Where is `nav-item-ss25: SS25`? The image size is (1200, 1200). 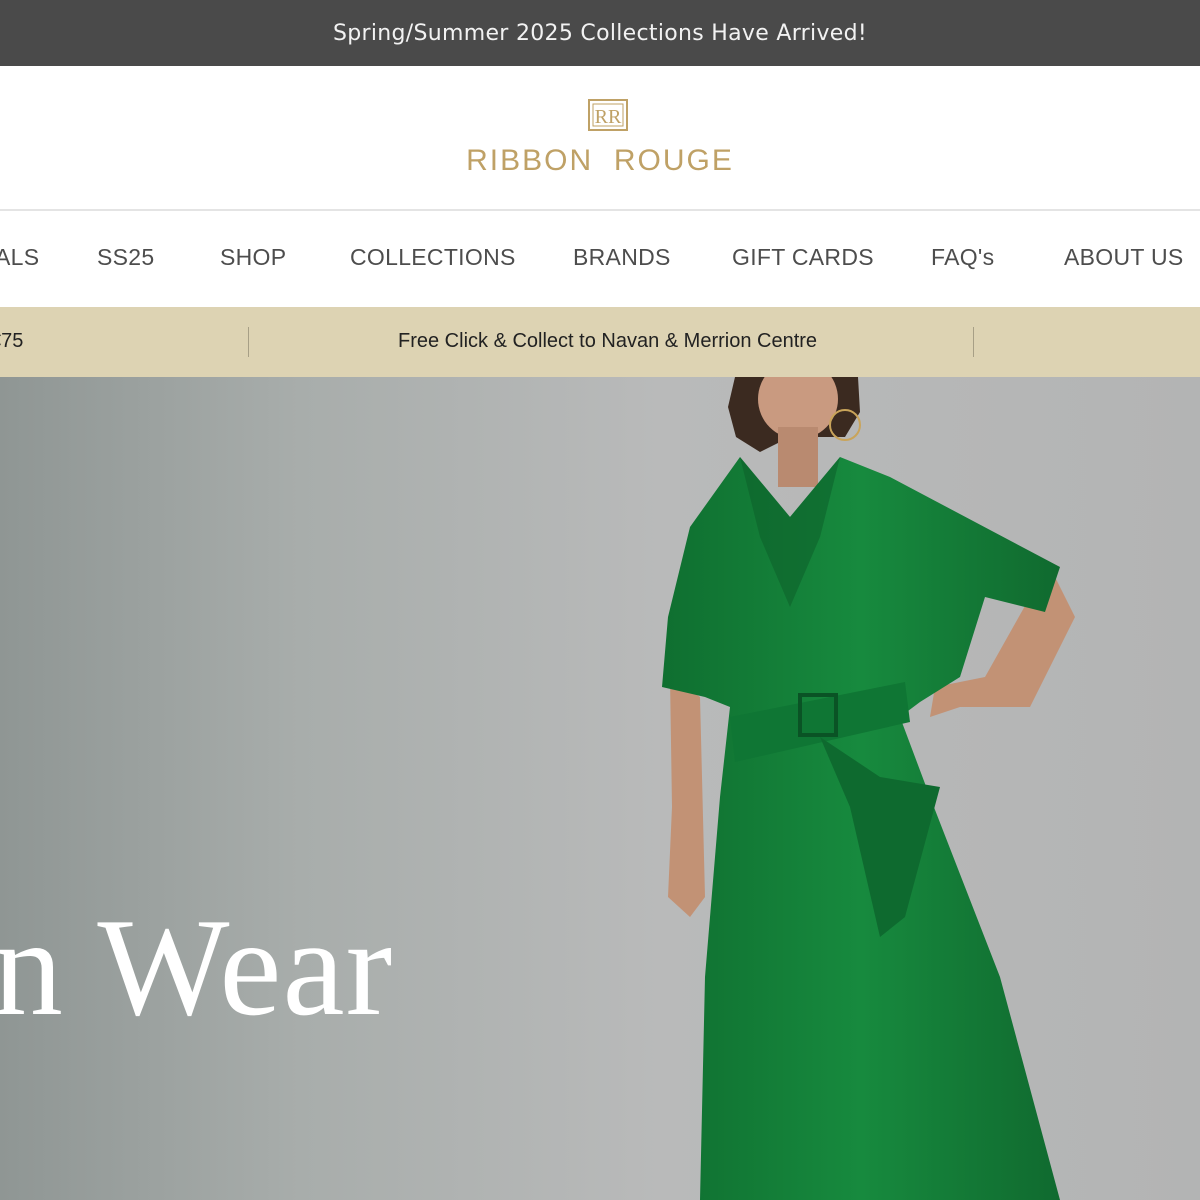
nav-item-ss25: SS25 is located at coordinates (125, 257).